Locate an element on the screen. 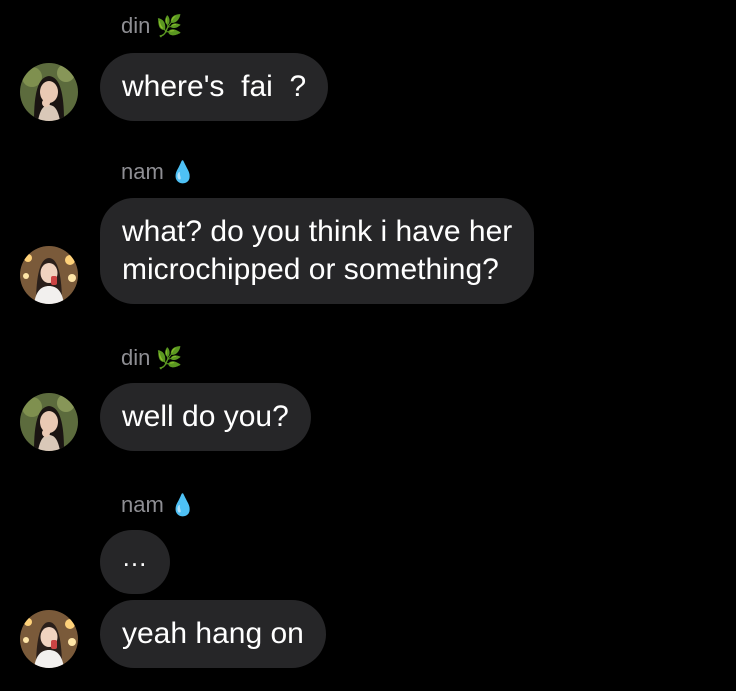 The image size is (736, 691). sender-name-nam: nam 💧 is located at coordinates (158, 172).